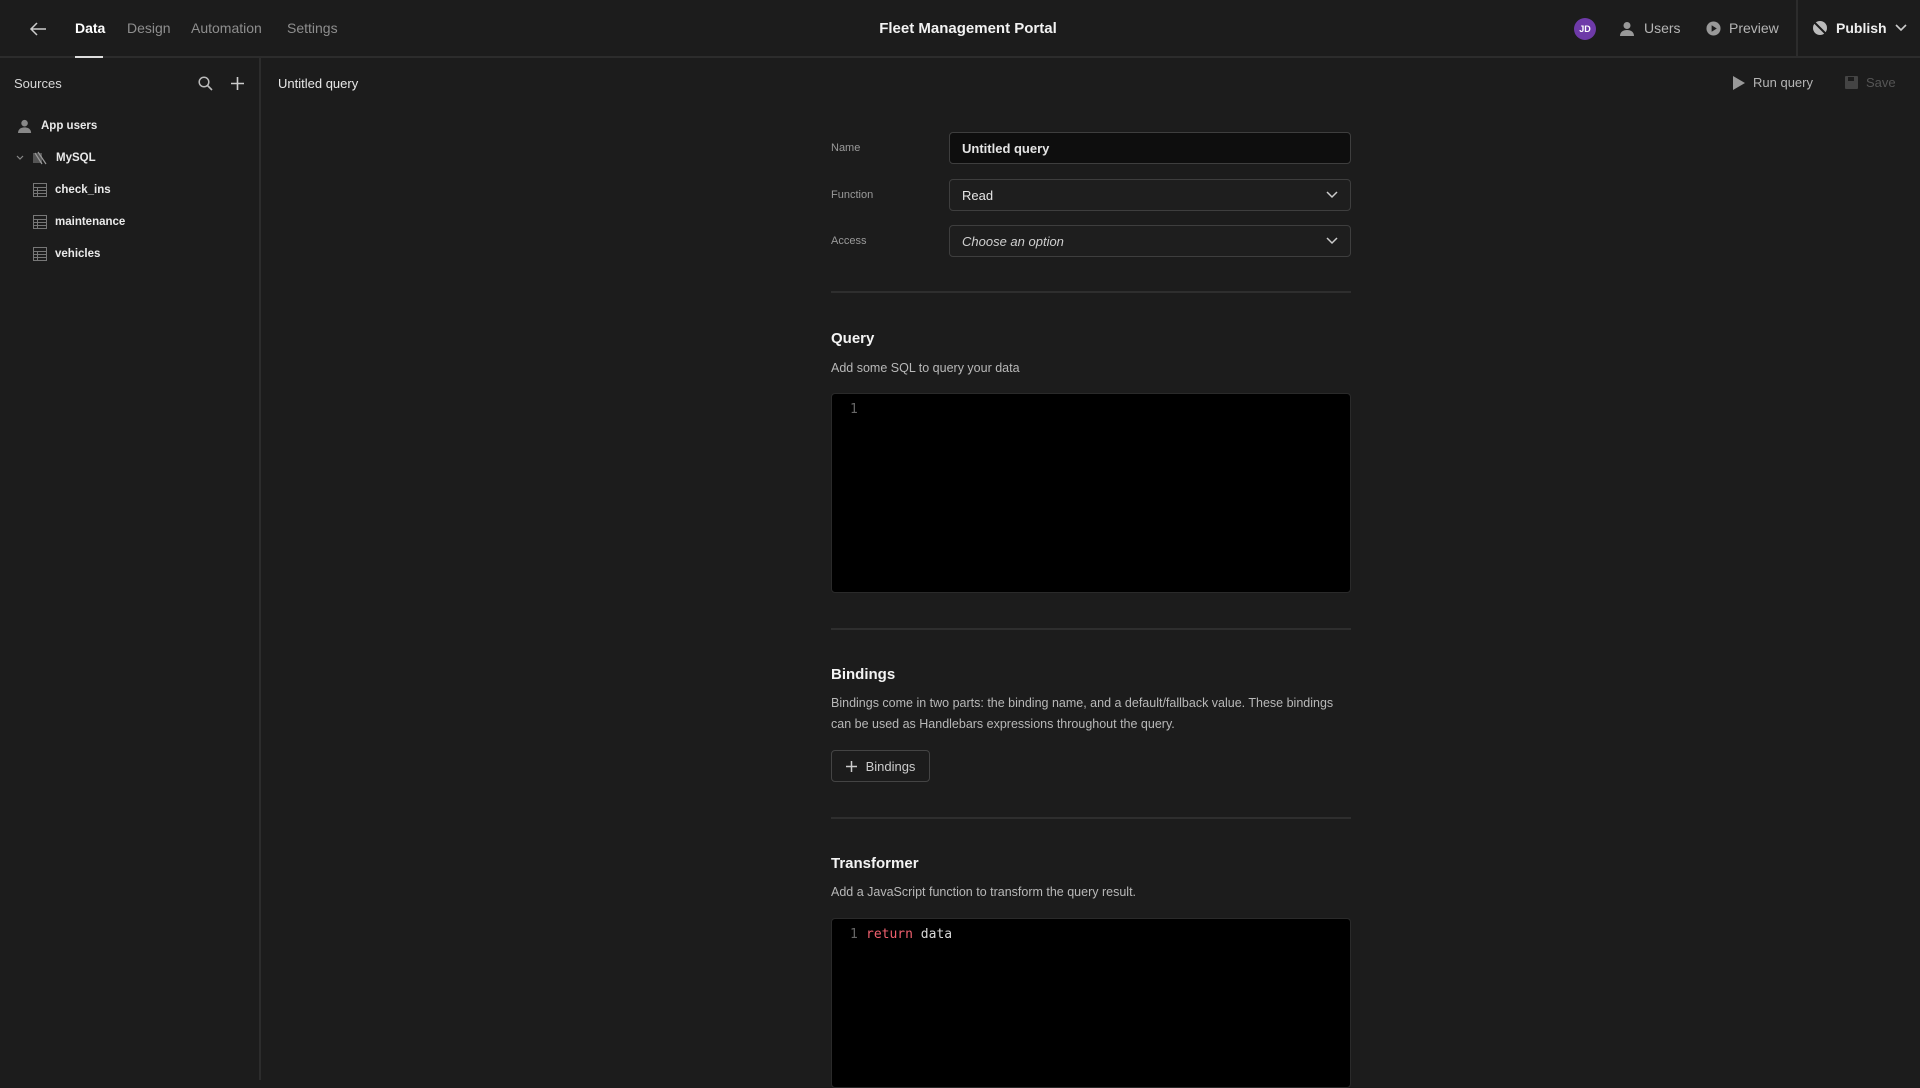 This screenshot has height=1088, width=1920. I want to click on avatar: JD, so click(1585, 29).